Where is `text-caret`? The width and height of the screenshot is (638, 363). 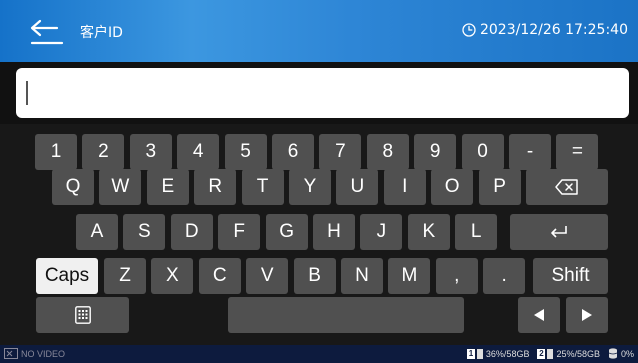 text-caret is located at coordinates (27, 93).